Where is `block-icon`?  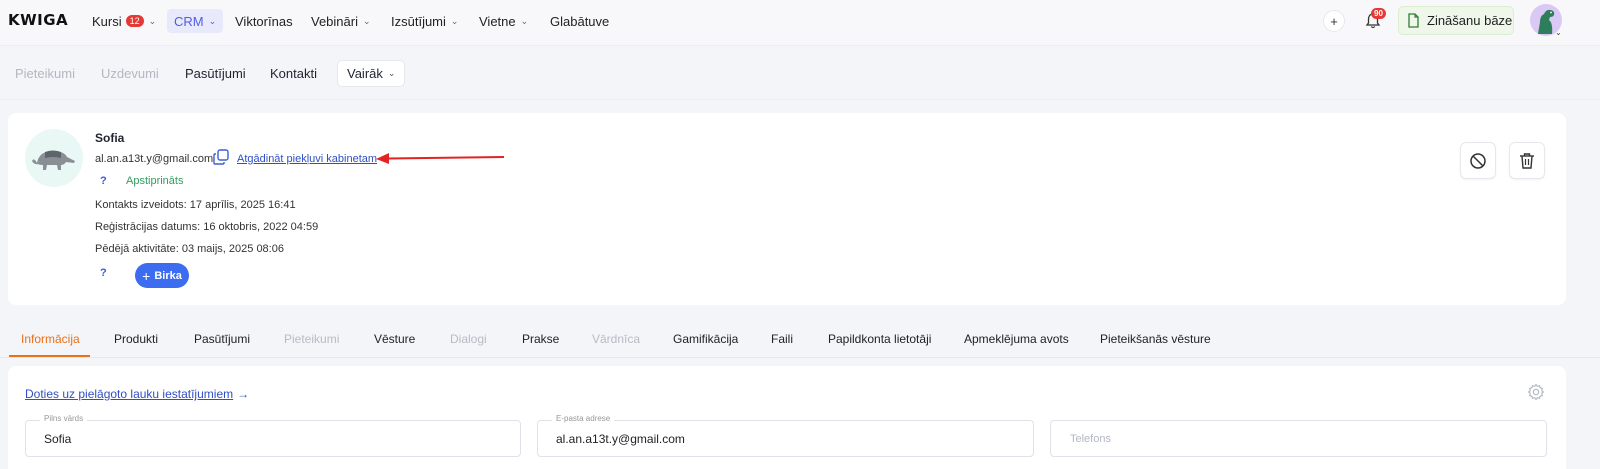 block-icon is located at coordinates (1478, 160).